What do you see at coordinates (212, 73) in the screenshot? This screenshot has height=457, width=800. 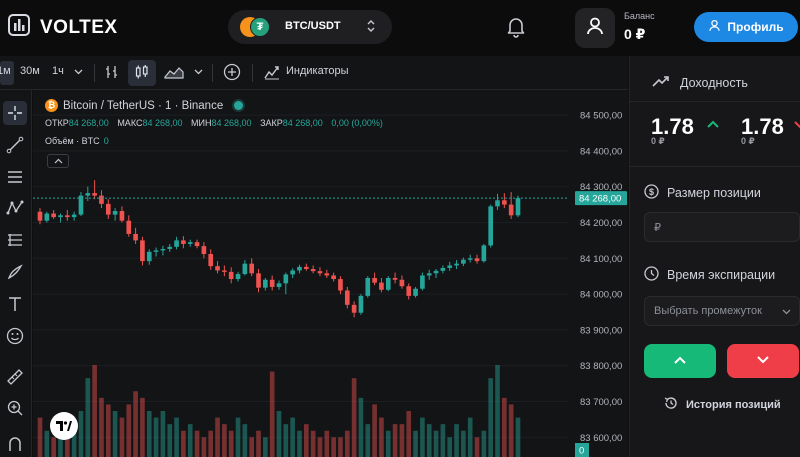 I see `toolbar-divider` at bounding box center [212, 73].